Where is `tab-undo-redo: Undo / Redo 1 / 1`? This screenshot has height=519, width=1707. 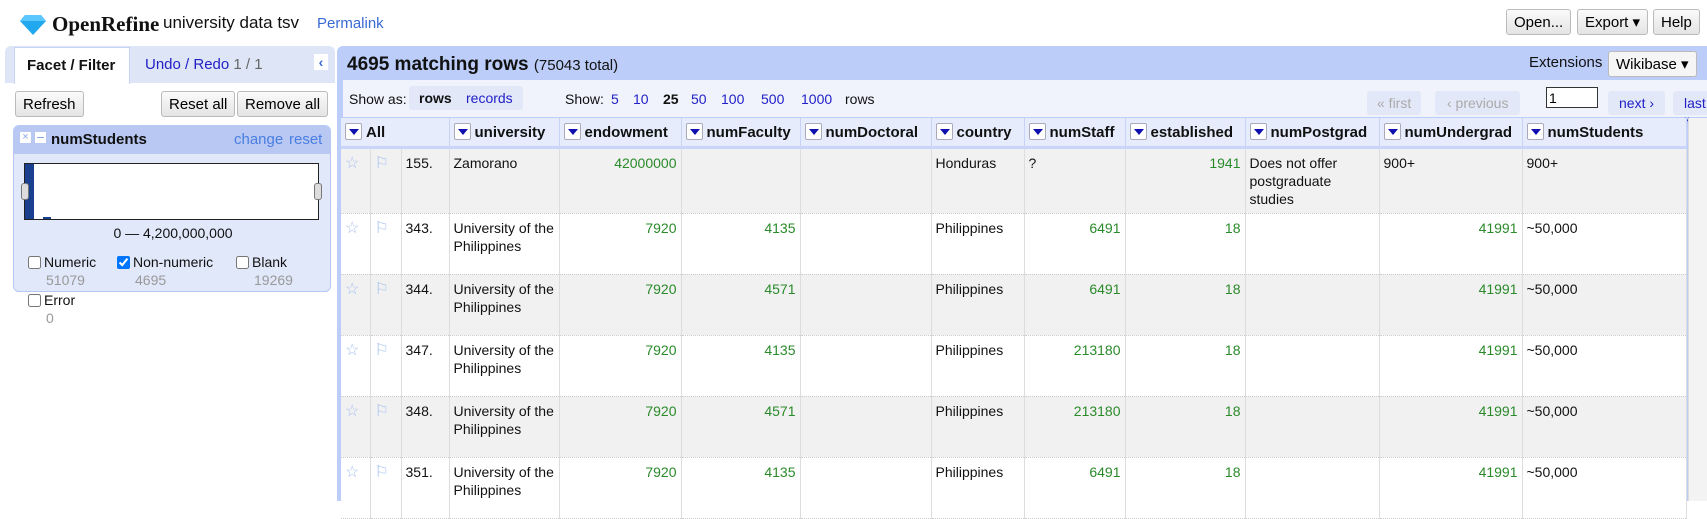 tab-undo-redo: Undo / Redo 1 / 1 is located at coordinates (204, 64).